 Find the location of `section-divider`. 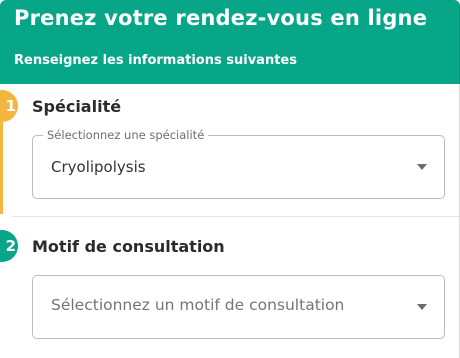

section-divider is located at coordinates (235, 216).